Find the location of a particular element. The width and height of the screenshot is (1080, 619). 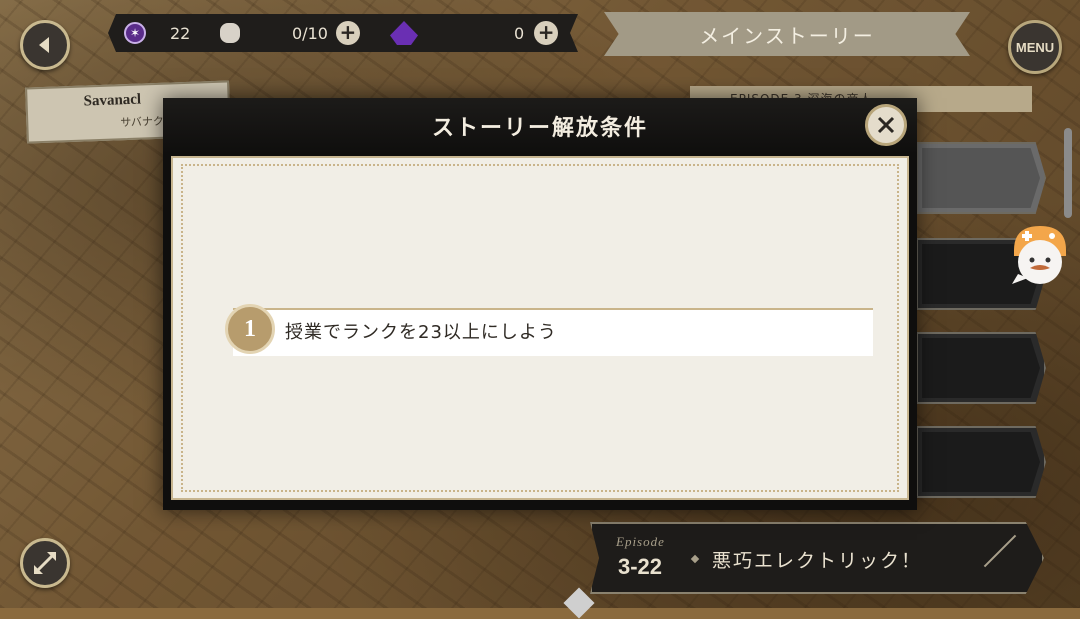

chevron-left-icon is located at coordinates (44, 45).